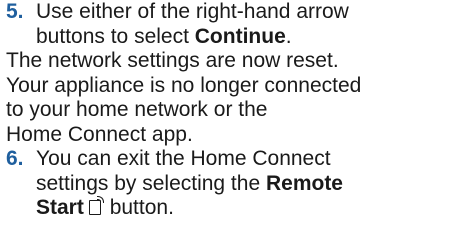 The width and height of the screenshot is (456, 242). What do you see at coordinates (60, 207) in the screenshot?
I see `remote-start-label: Start` at bounding box center [60, 207].